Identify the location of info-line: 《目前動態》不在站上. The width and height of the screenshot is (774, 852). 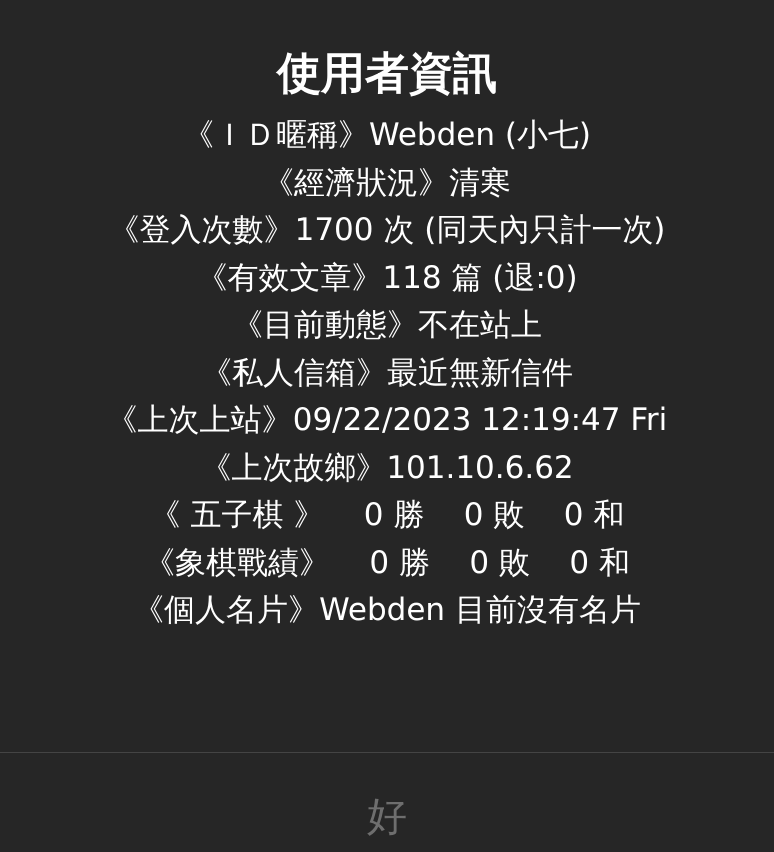
(387, 325).